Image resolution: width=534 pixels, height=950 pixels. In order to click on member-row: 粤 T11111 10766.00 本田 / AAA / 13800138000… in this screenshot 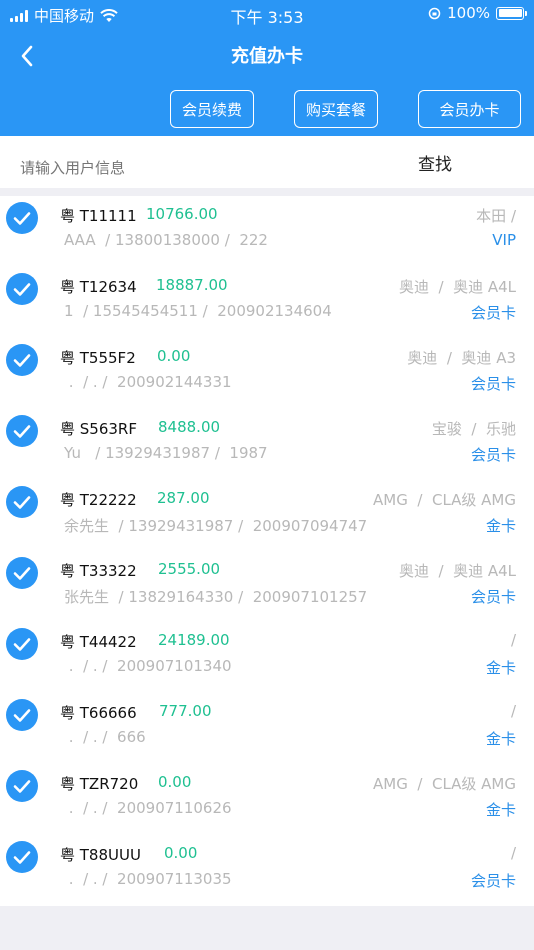, I will do `click(267, 231)`.